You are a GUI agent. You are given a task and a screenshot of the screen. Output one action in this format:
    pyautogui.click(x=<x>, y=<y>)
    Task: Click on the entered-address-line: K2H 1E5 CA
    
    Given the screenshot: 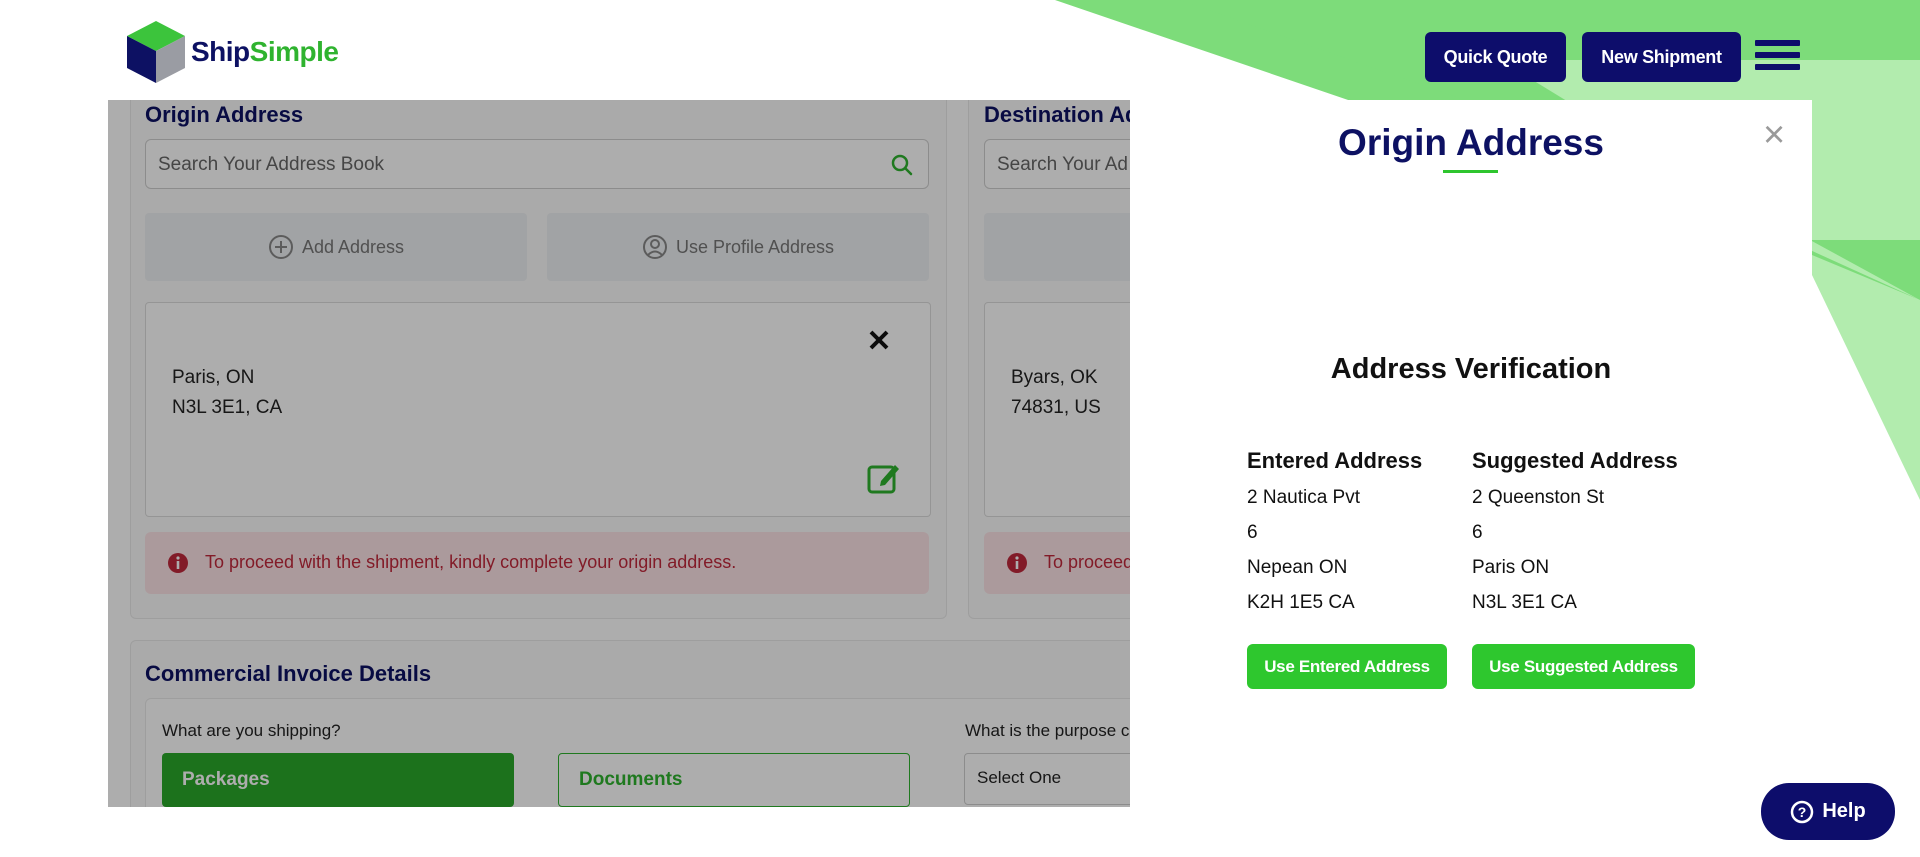 What is the action you would take?
    pyautogui.click(x=1301, y=602)
    